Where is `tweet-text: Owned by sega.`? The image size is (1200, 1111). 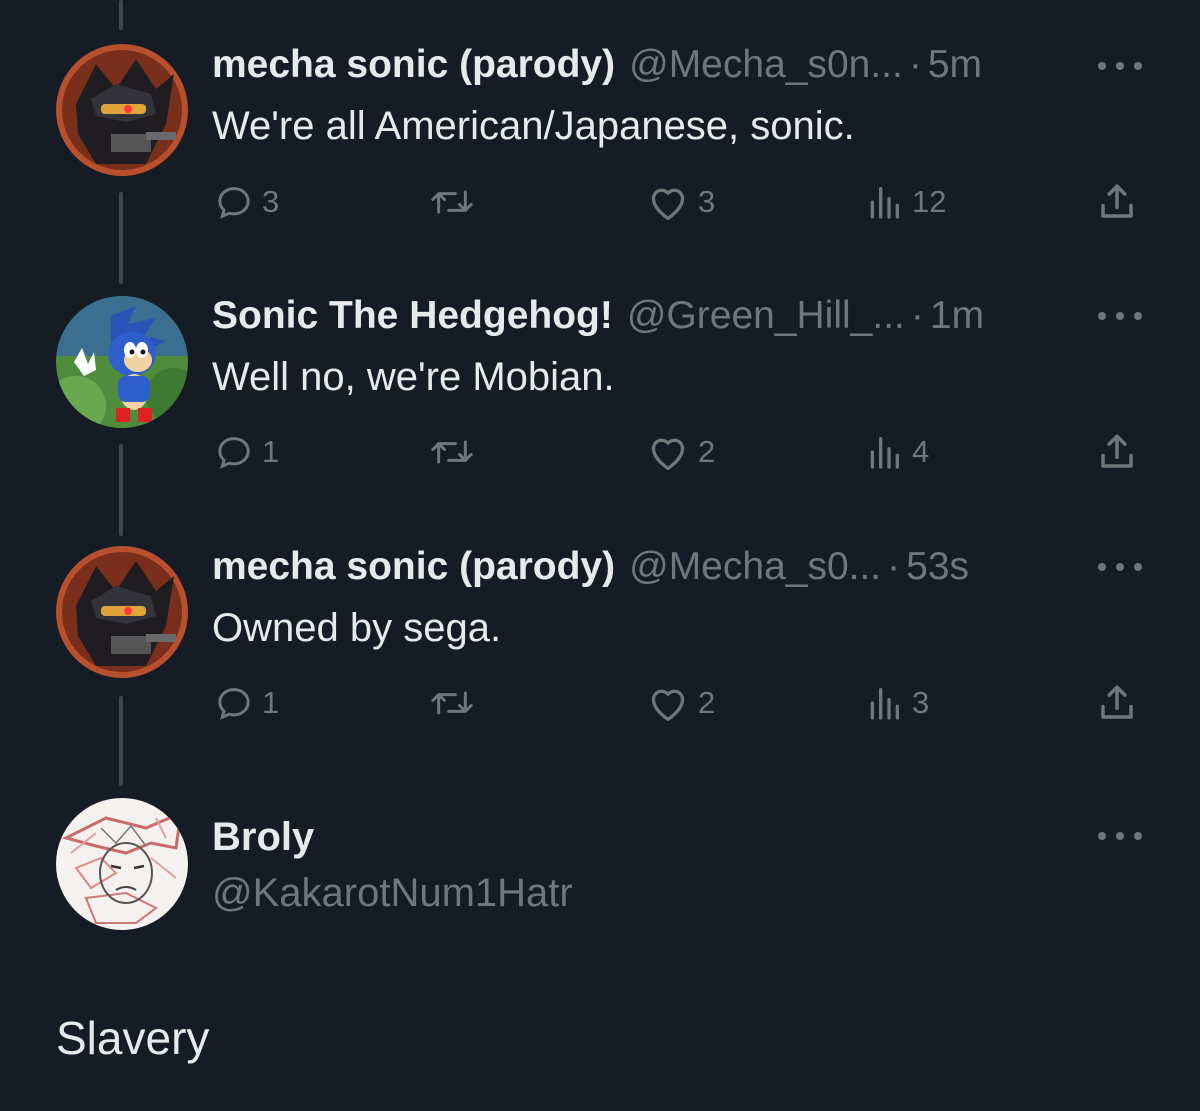
tweet-text: Owned by sega. is located at coordinates (357, 628).